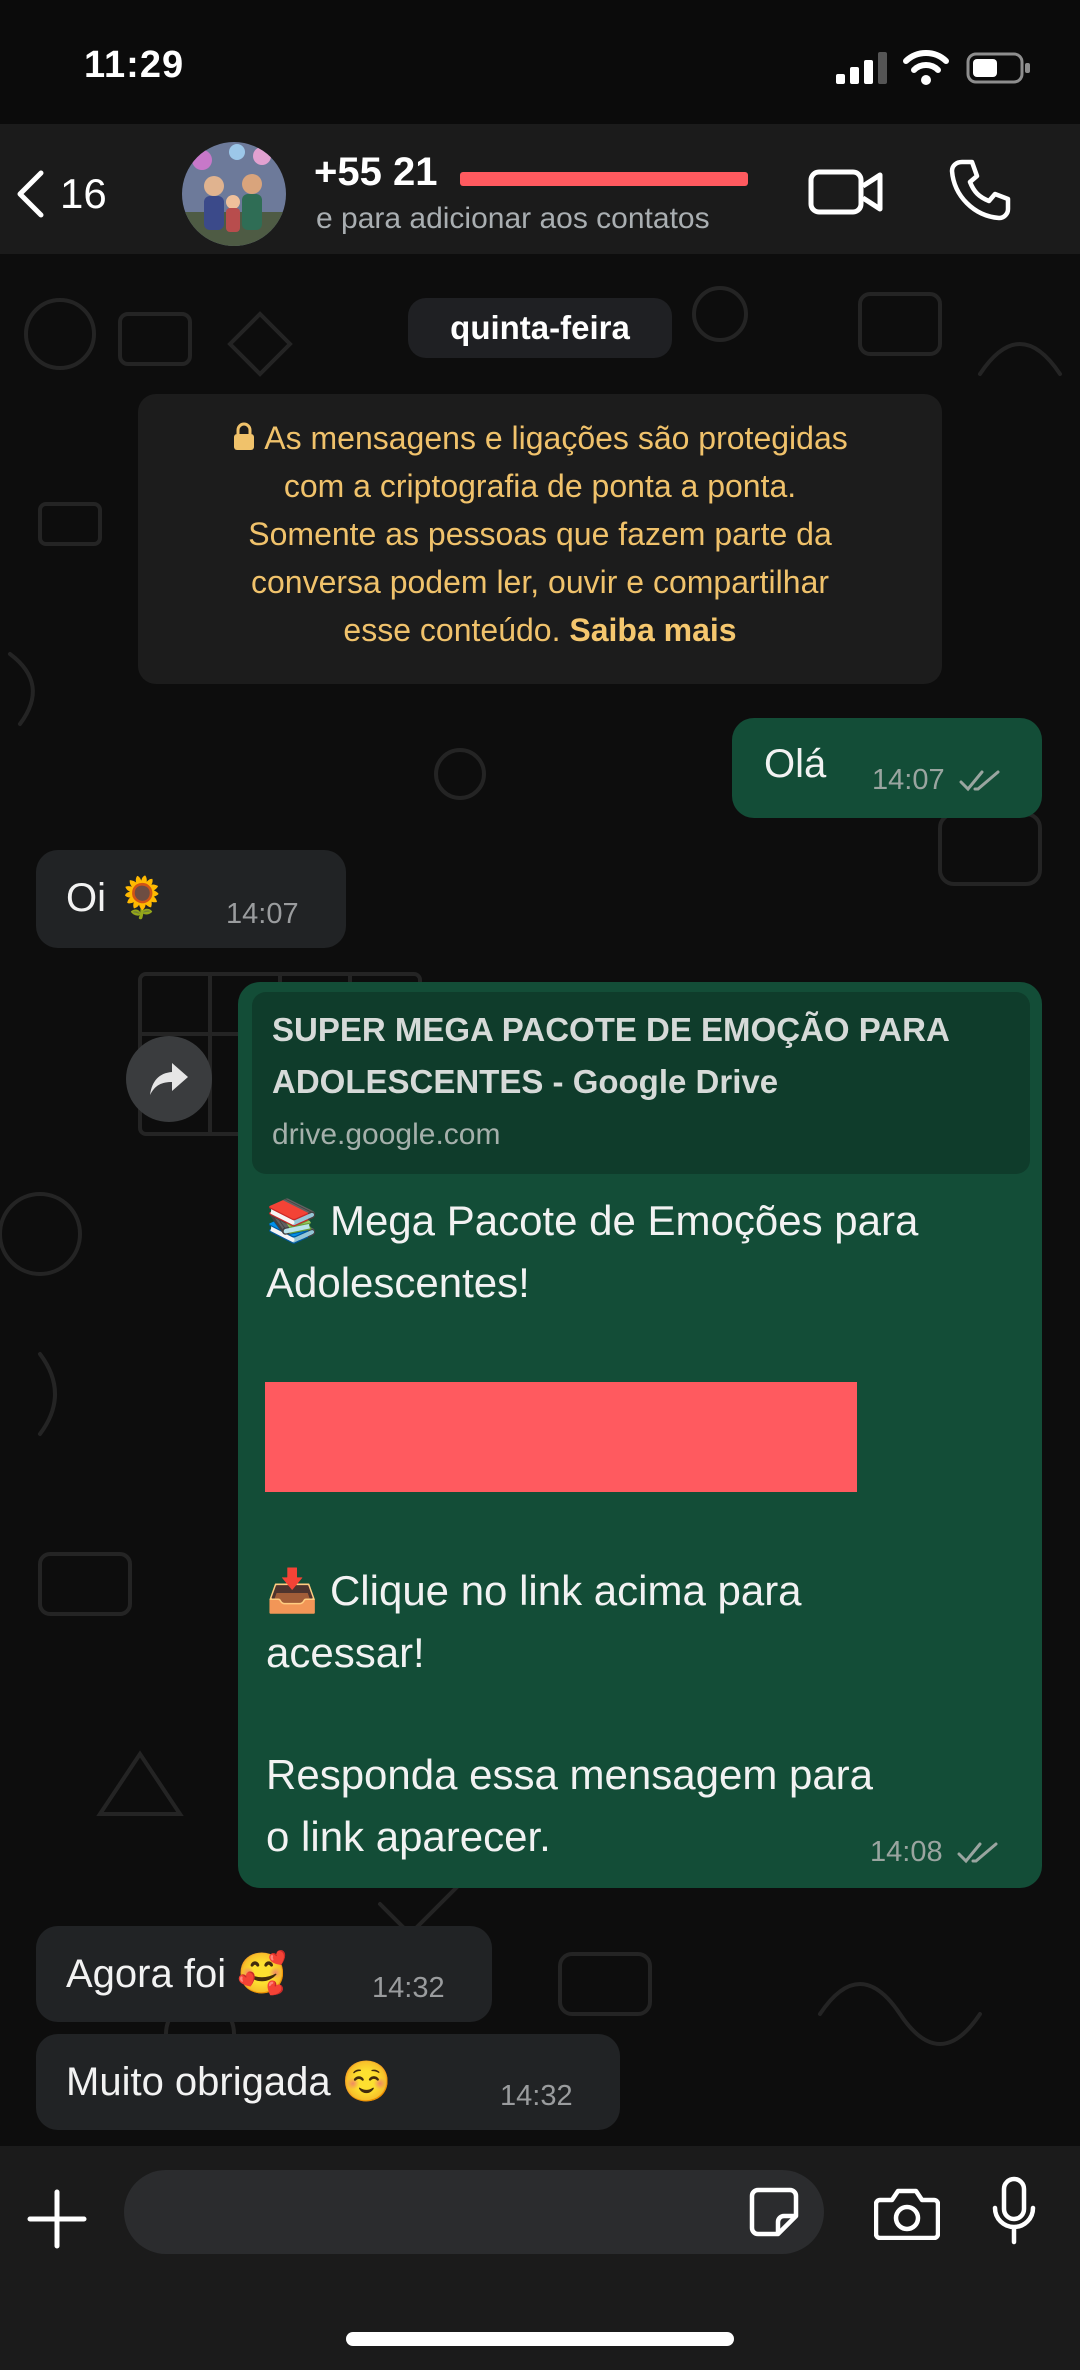  What do you see at coordinates (998, 68) in the screenshot?
I see `battery-icon` at bounding box center [998, 68].